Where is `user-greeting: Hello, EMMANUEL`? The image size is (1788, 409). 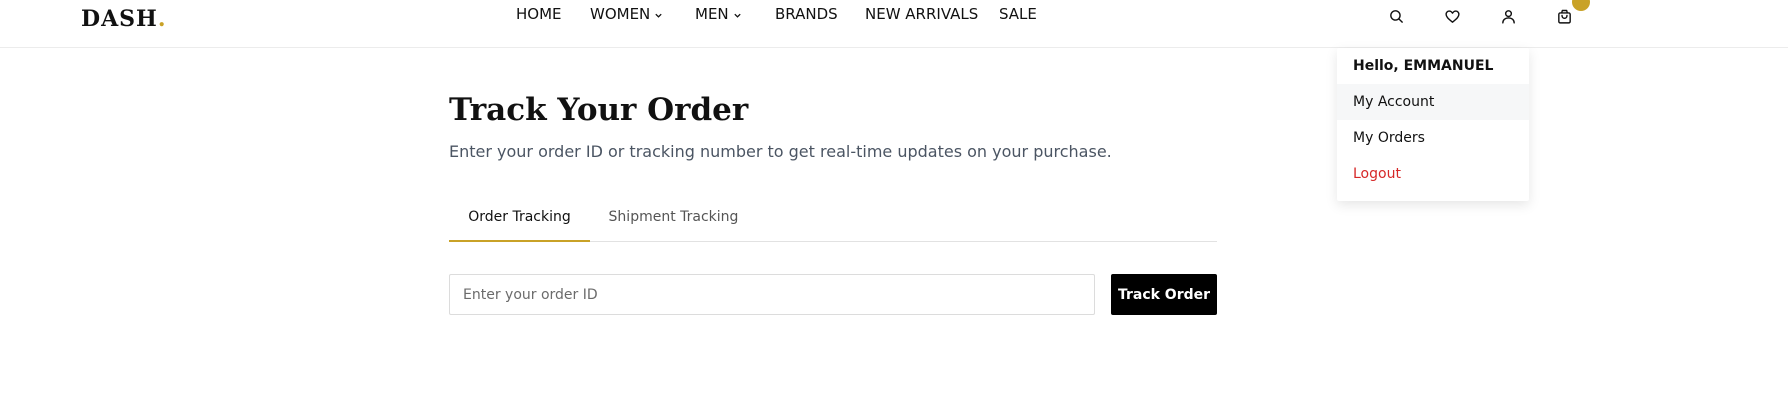
user-greeting: Hello, EMMANUEL is located at coordinates (1423, 66).